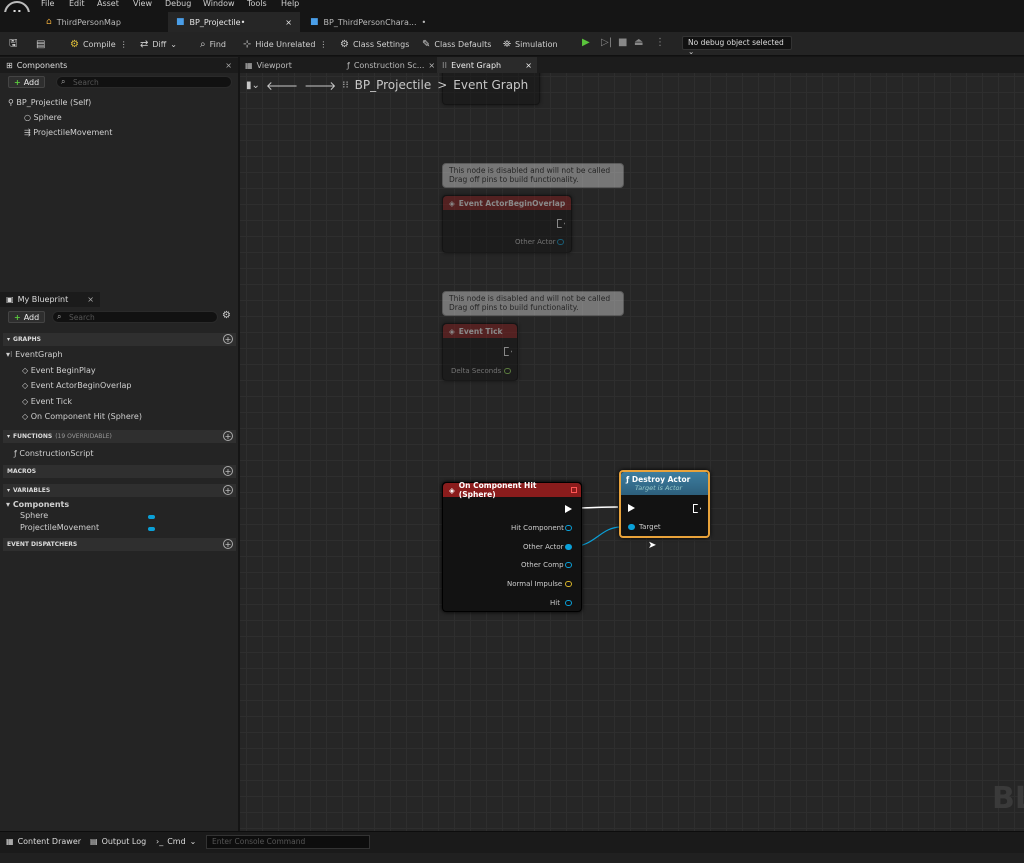  I want to click on event-icon: ◇, so click(25, 416).